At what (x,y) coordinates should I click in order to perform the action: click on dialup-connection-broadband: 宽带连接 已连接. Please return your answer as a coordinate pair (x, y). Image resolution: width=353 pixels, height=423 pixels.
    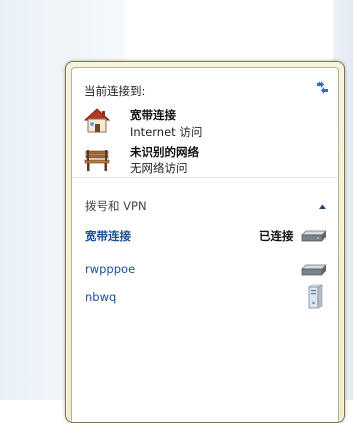
    Looking at the image, I should click on (207, 235).